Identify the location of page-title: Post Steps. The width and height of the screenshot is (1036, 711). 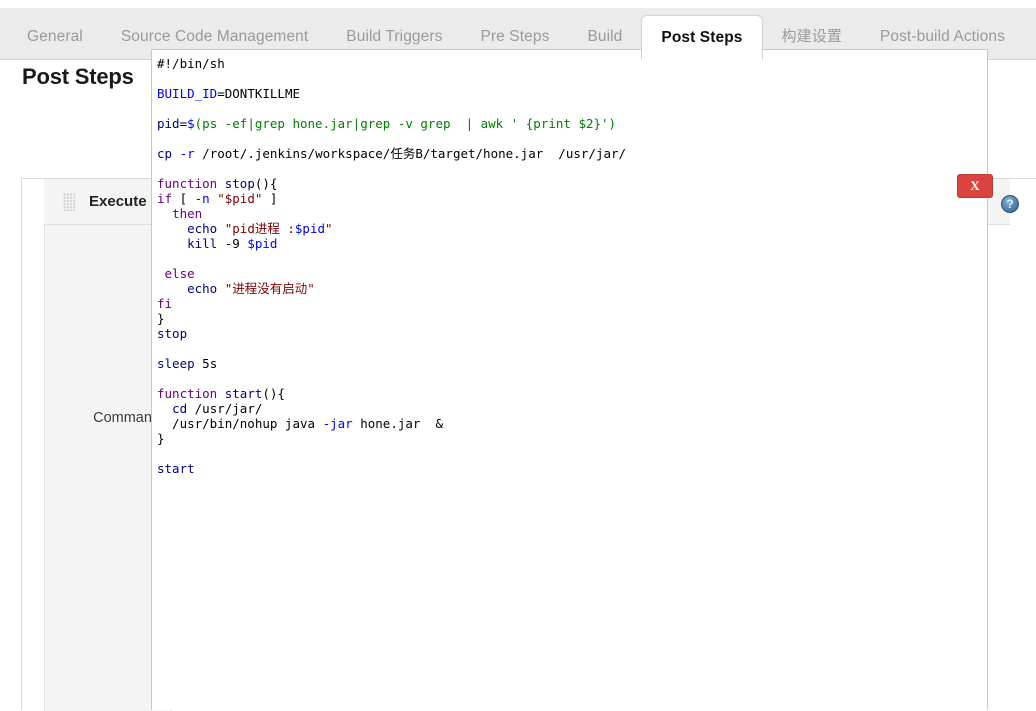
(78, 76).